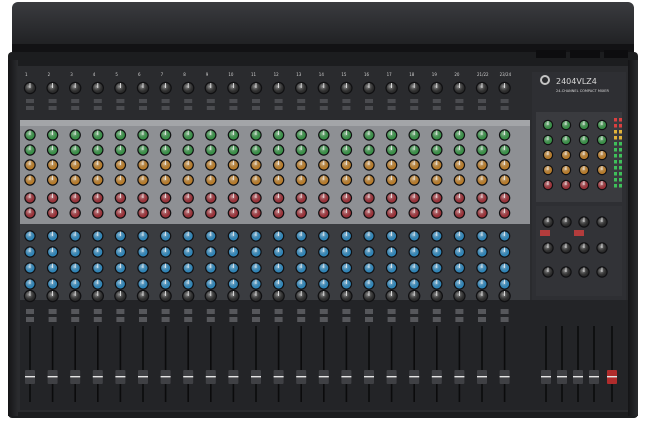 Image resolution: width=646 pixels, height=422 pixels. Describe the element at coordinates (566, 272) in the screenshot. I see `master-knob` at that location.